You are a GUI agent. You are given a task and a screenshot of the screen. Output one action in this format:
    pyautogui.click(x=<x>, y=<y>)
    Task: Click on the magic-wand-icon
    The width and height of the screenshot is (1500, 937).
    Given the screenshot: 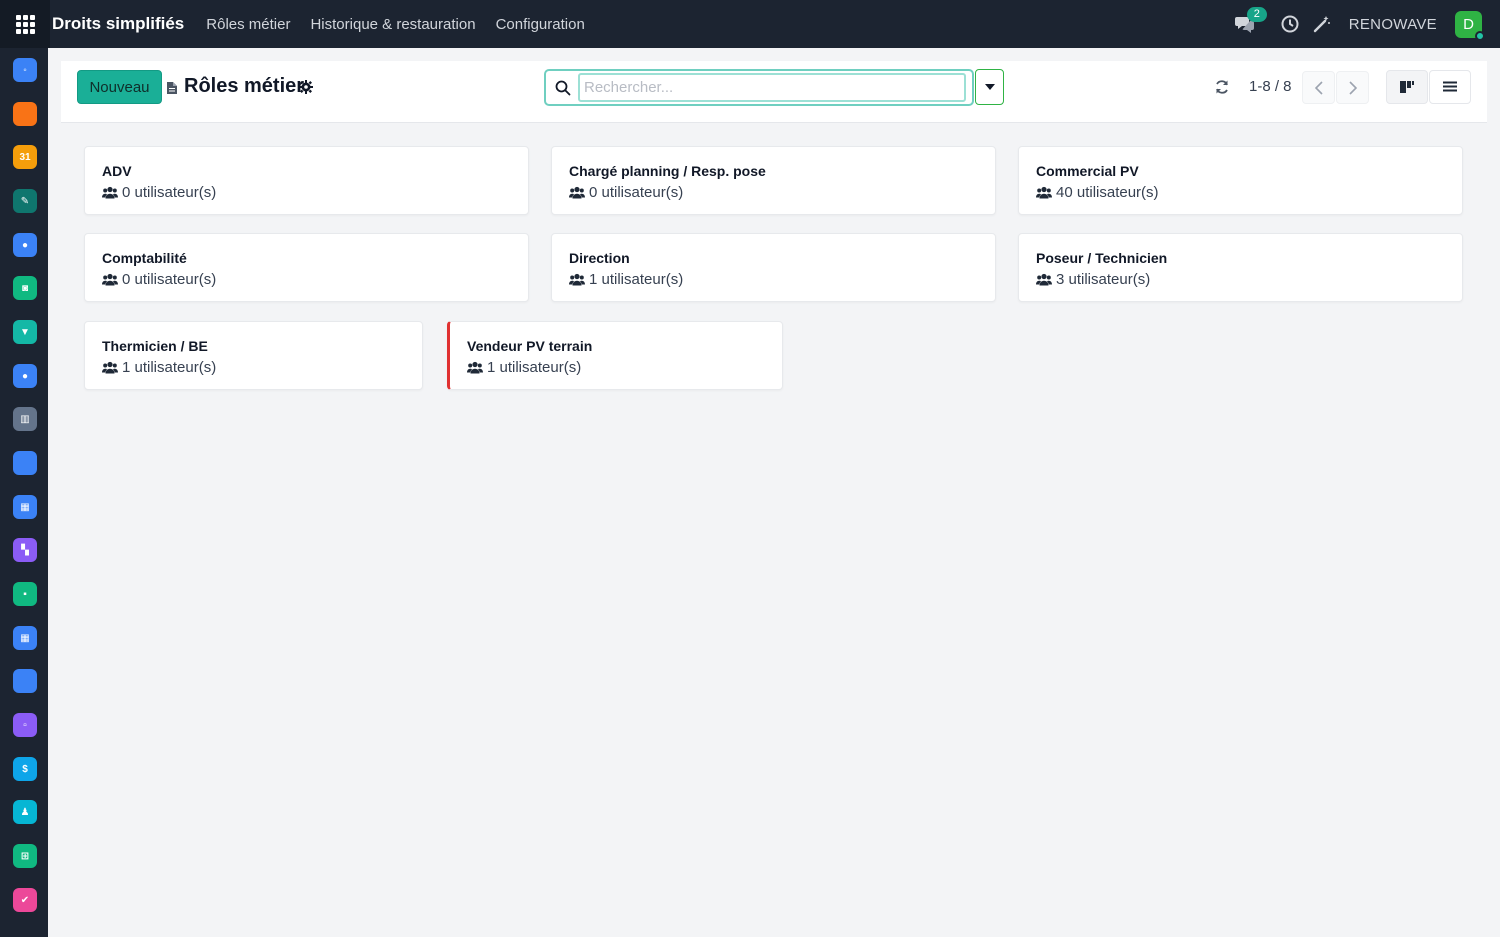 What is the action you would take?
    pyautogui.click(x=1321, y=24)
    